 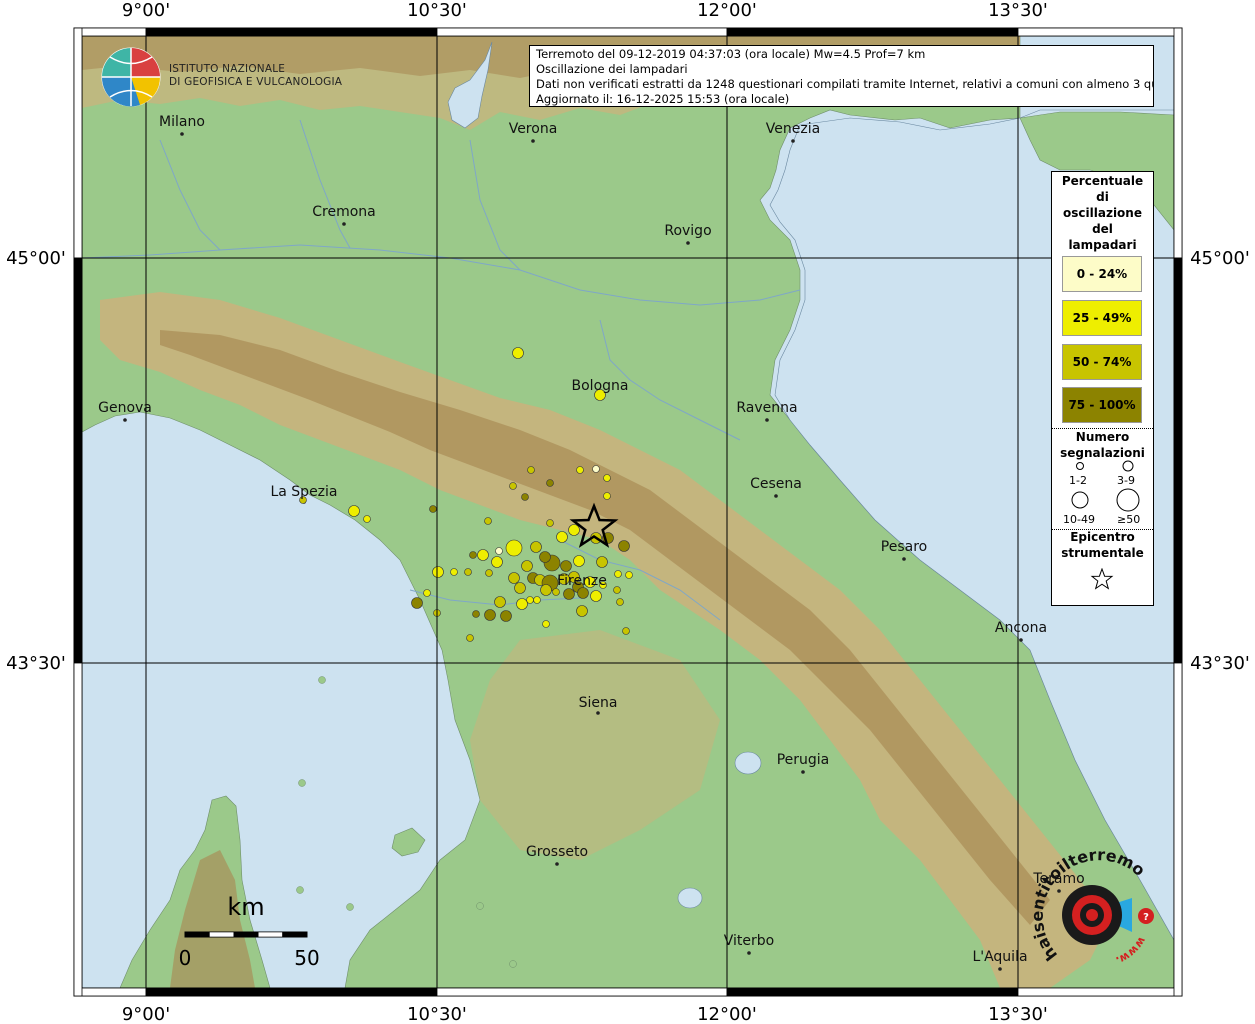 I want to click on longitude-label-bottom: 10°30', so click(x=437, y=1014).